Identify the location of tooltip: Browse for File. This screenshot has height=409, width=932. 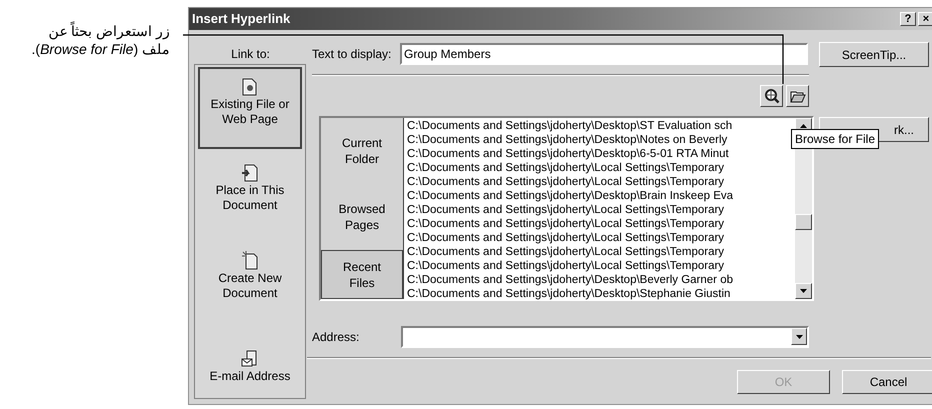
(835, 139).